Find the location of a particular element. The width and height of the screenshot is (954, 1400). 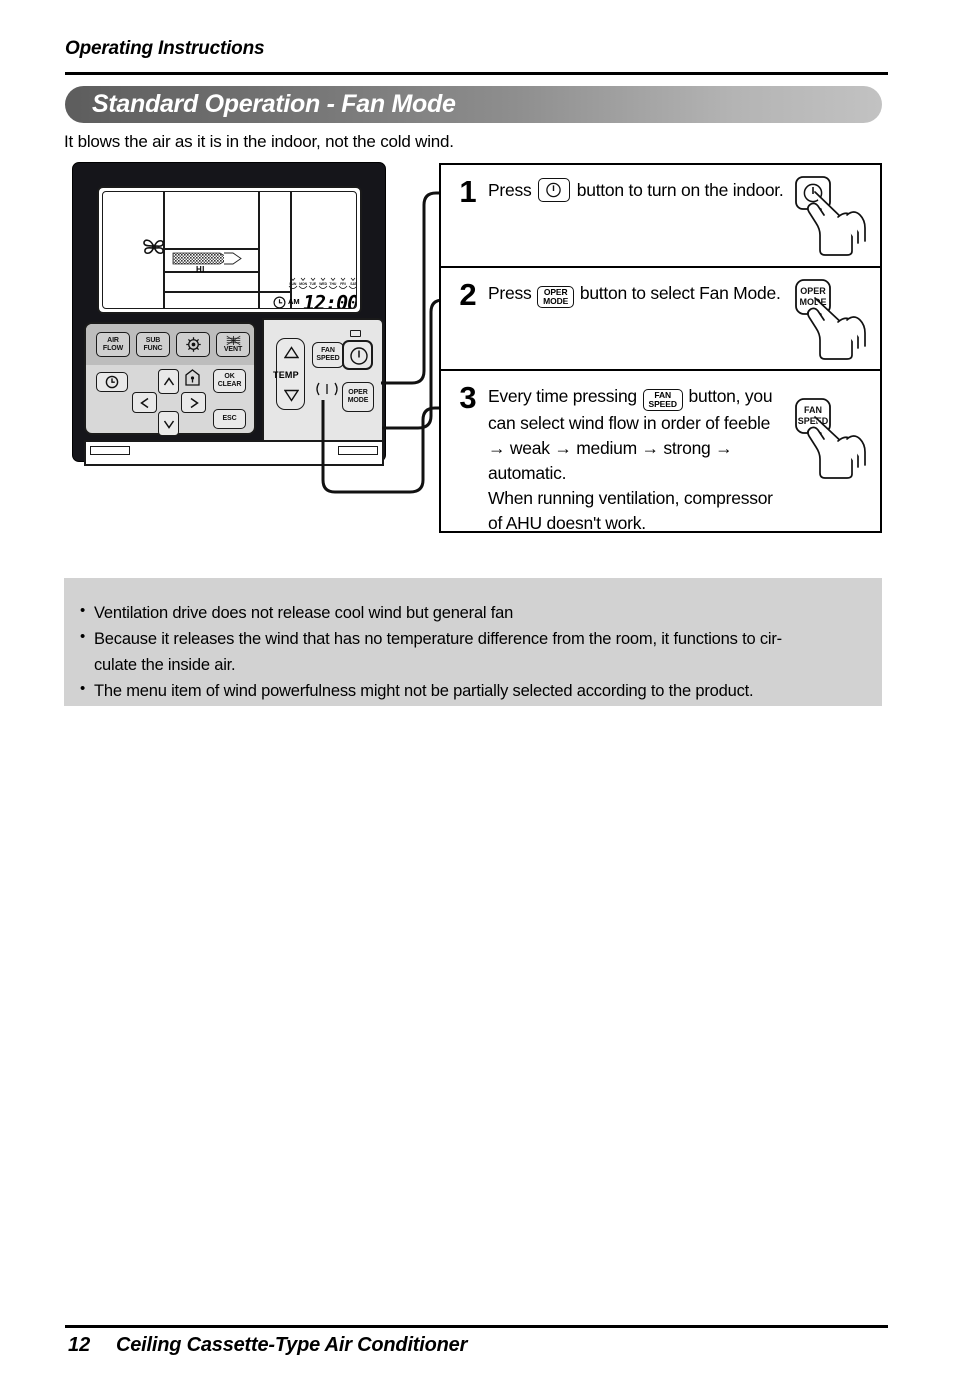

svg-text: TUE is located at coordinates (313, 284).